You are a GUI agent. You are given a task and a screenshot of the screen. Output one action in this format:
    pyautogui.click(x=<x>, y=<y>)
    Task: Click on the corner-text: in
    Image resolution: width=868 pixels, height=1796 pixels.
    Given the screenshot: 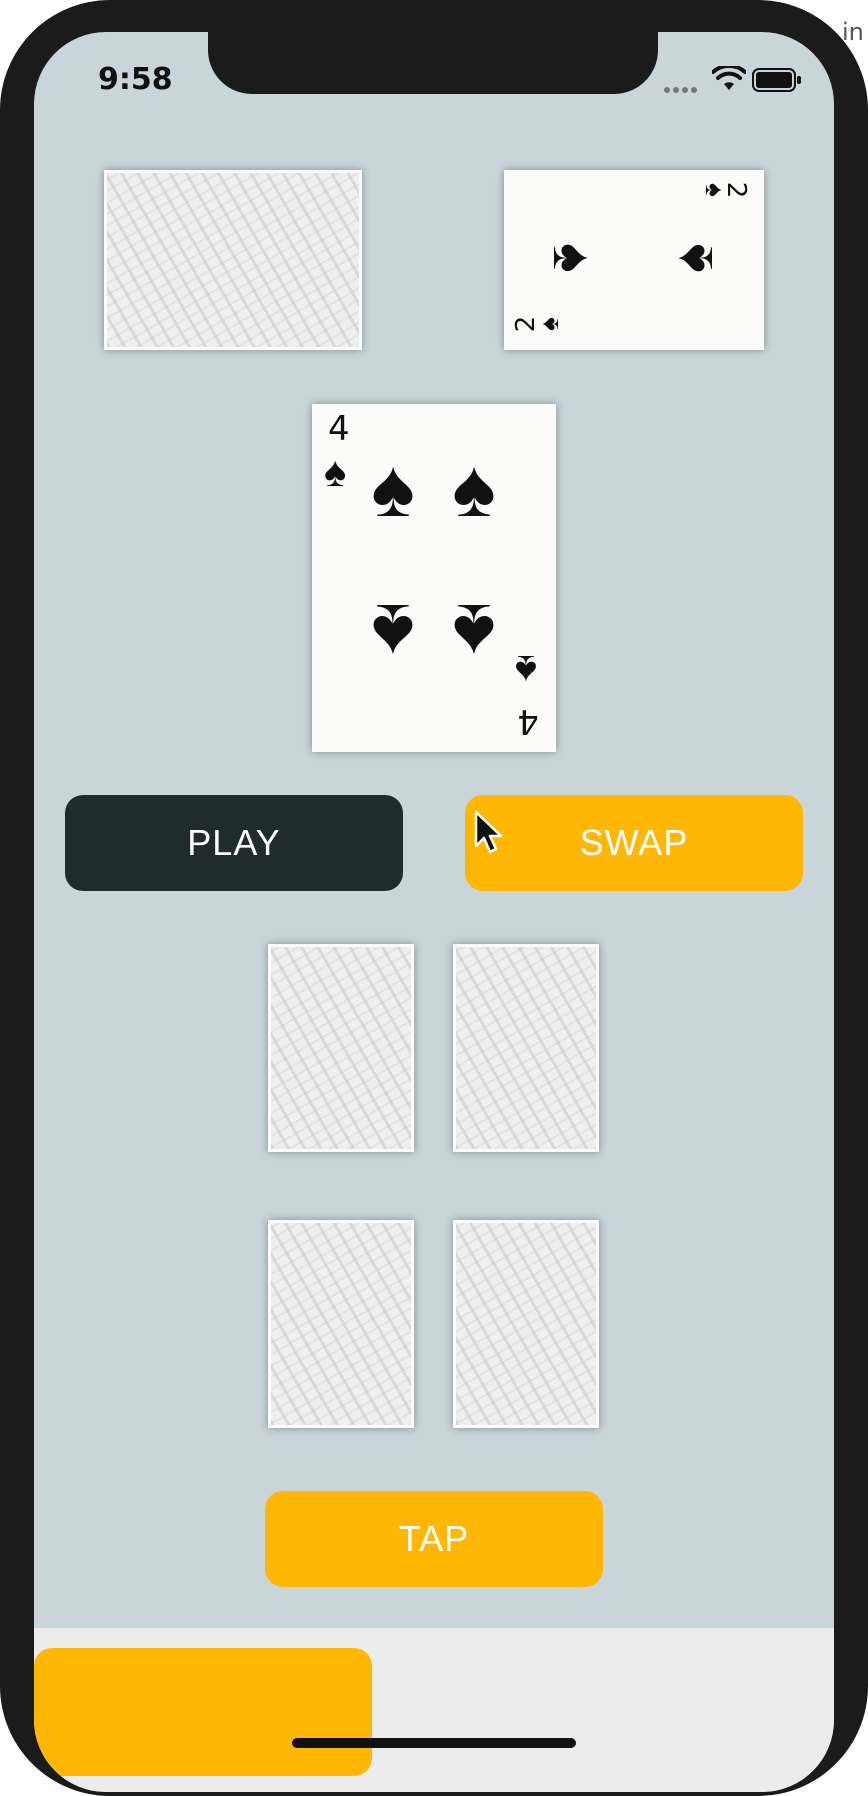 What is the action you would take?
    pyautogui.click(x=853, y=32)
    